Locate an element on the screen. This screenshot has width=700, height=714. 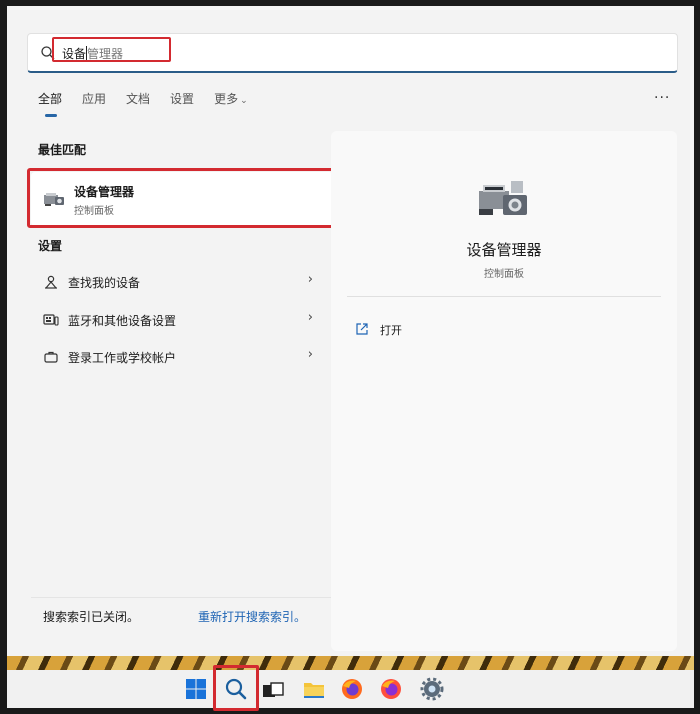
tab-settings-label: 设置 is located at coordinates (182, 99).